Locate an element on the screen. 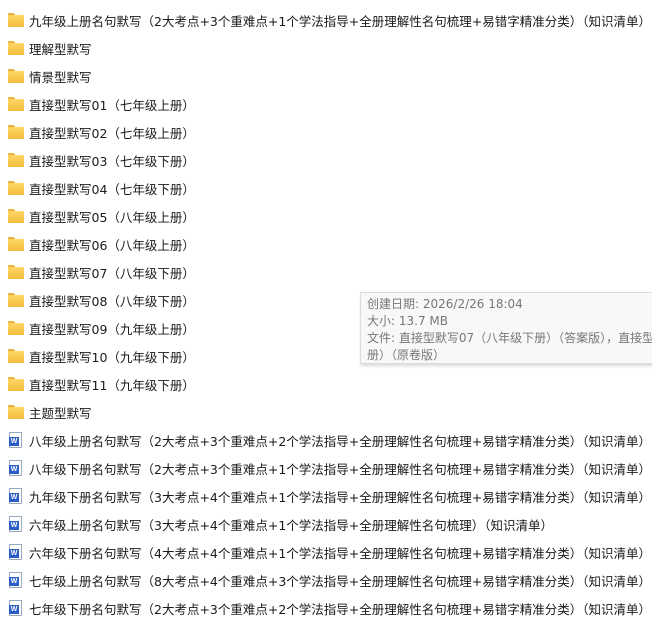 The width and height of the screenshot is (652, 632). folder-item: 情景型默写 is located at coordinates (326, 76).